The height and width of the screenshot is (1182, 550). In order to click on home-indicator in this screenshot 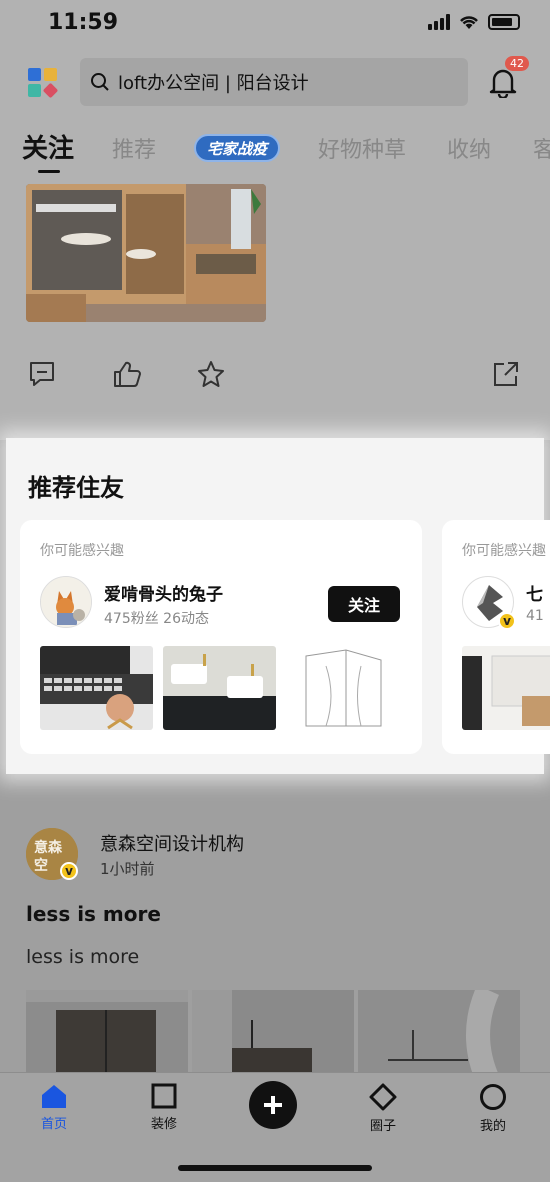, I will do `click(275, 1168)`.